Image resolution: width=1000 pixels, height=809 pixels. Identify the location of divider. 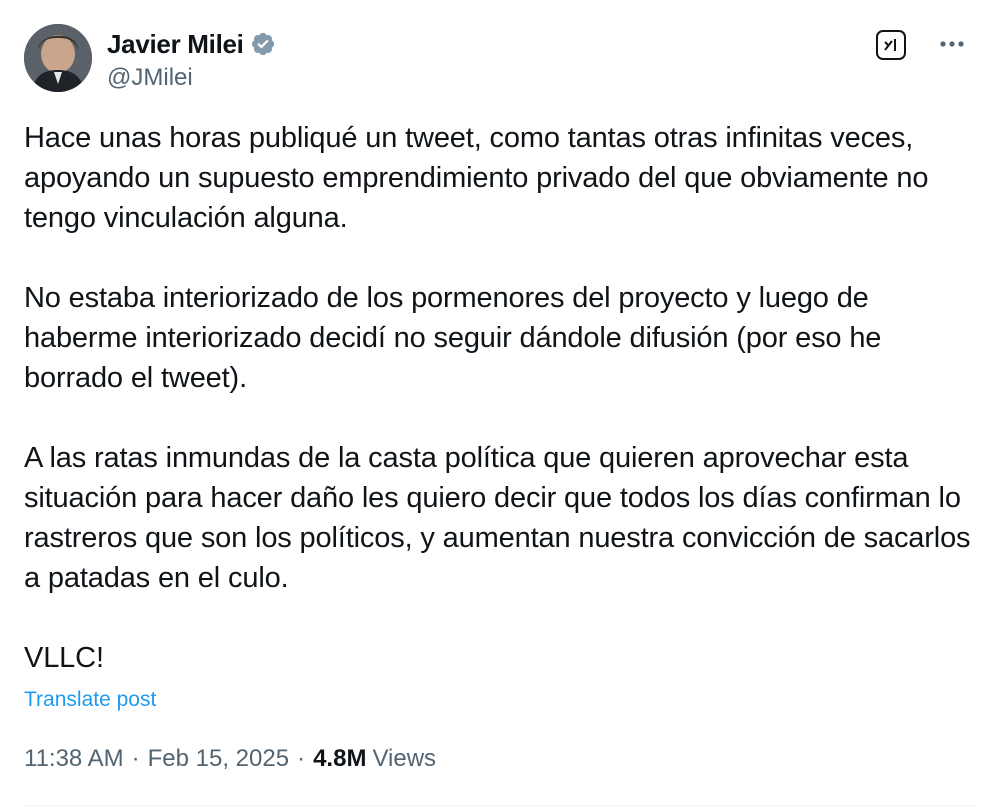
(500, 805).